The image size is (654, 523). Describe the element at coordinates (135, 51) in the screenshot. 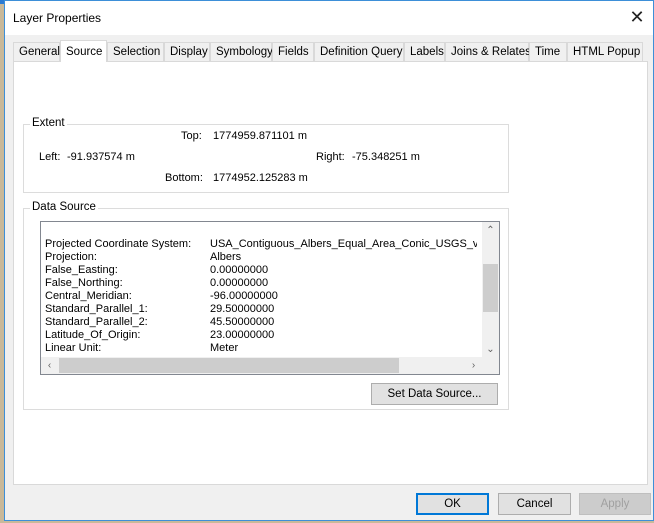

I see `tab-selection: Selection` at that location.